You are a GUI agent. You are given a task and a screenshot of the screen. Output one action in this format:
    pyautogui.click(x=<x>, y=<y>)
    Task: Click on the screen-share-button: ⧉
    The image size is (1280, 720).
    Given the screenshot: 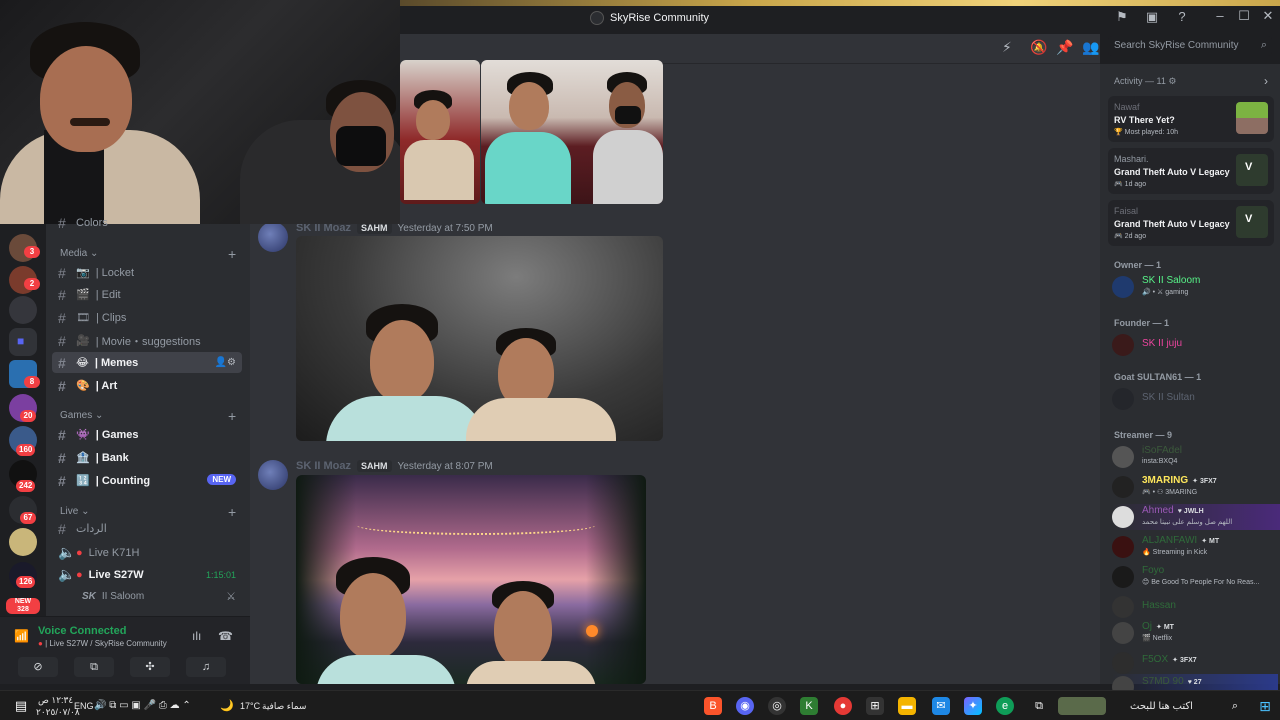 What is the action you would take?
    pyautogui.click(x=94, y=667)
    